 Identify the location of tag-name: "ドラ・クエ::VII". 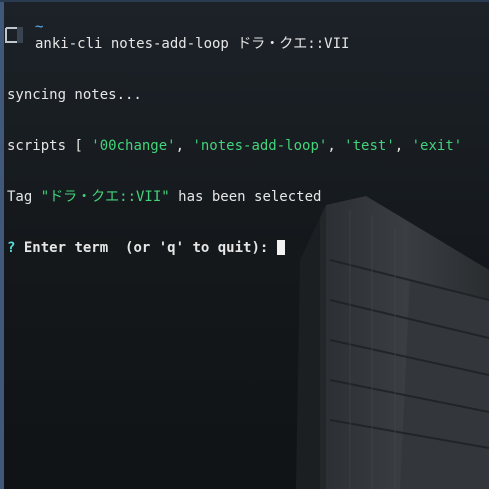
(105, 197).